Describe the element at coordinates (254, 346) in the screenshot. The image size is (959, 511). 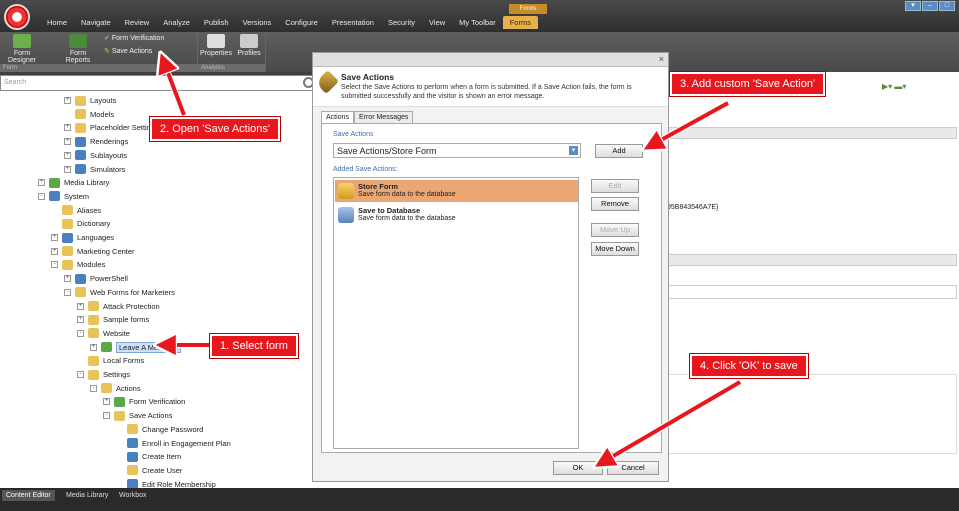
I see `annotation-select-form: 1. Select form` at that location.